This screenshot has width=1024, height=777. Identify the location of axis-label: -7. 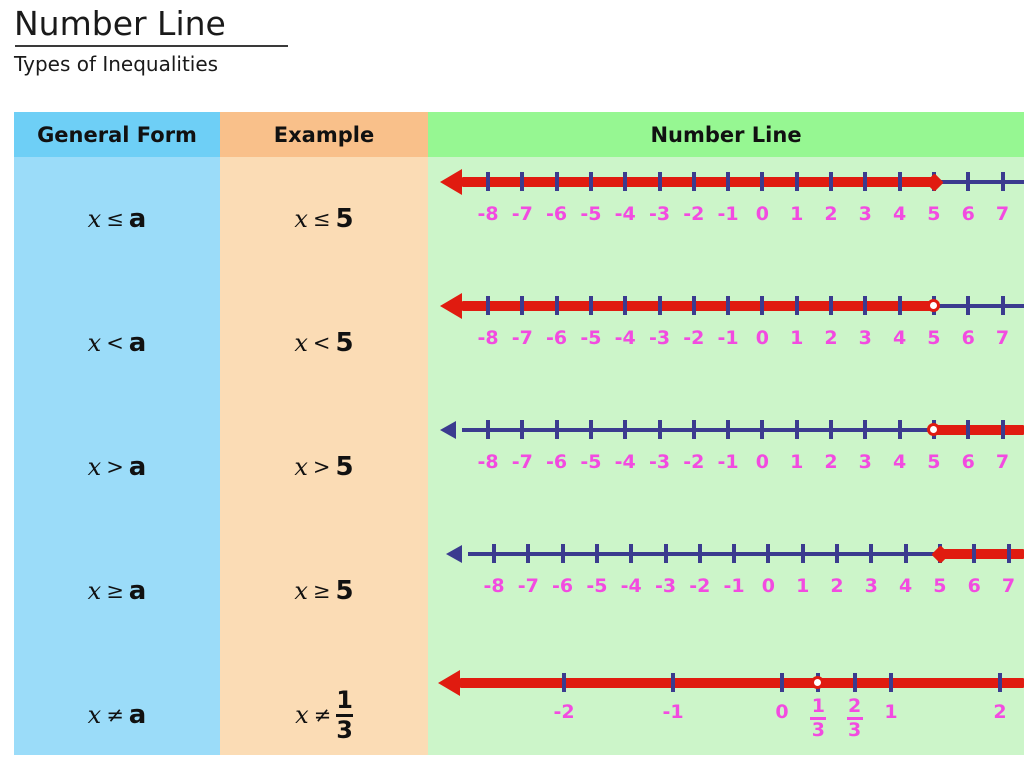
(522, 462).